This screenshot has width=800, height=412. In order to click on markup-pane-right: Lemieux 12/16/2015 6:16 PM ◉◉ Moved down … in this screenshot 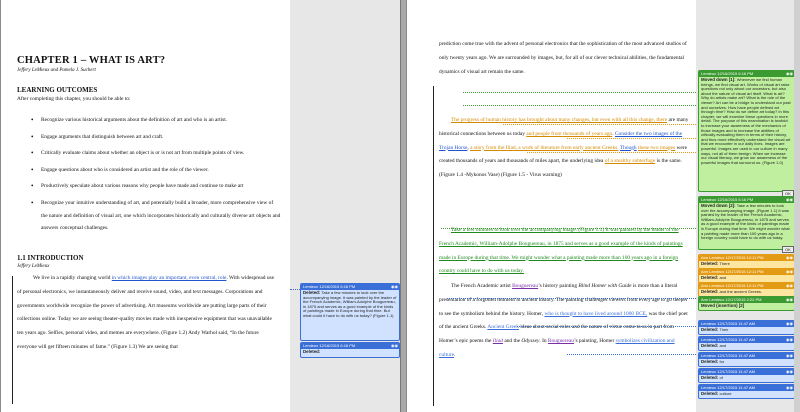, I will do `click(748, 206)`.